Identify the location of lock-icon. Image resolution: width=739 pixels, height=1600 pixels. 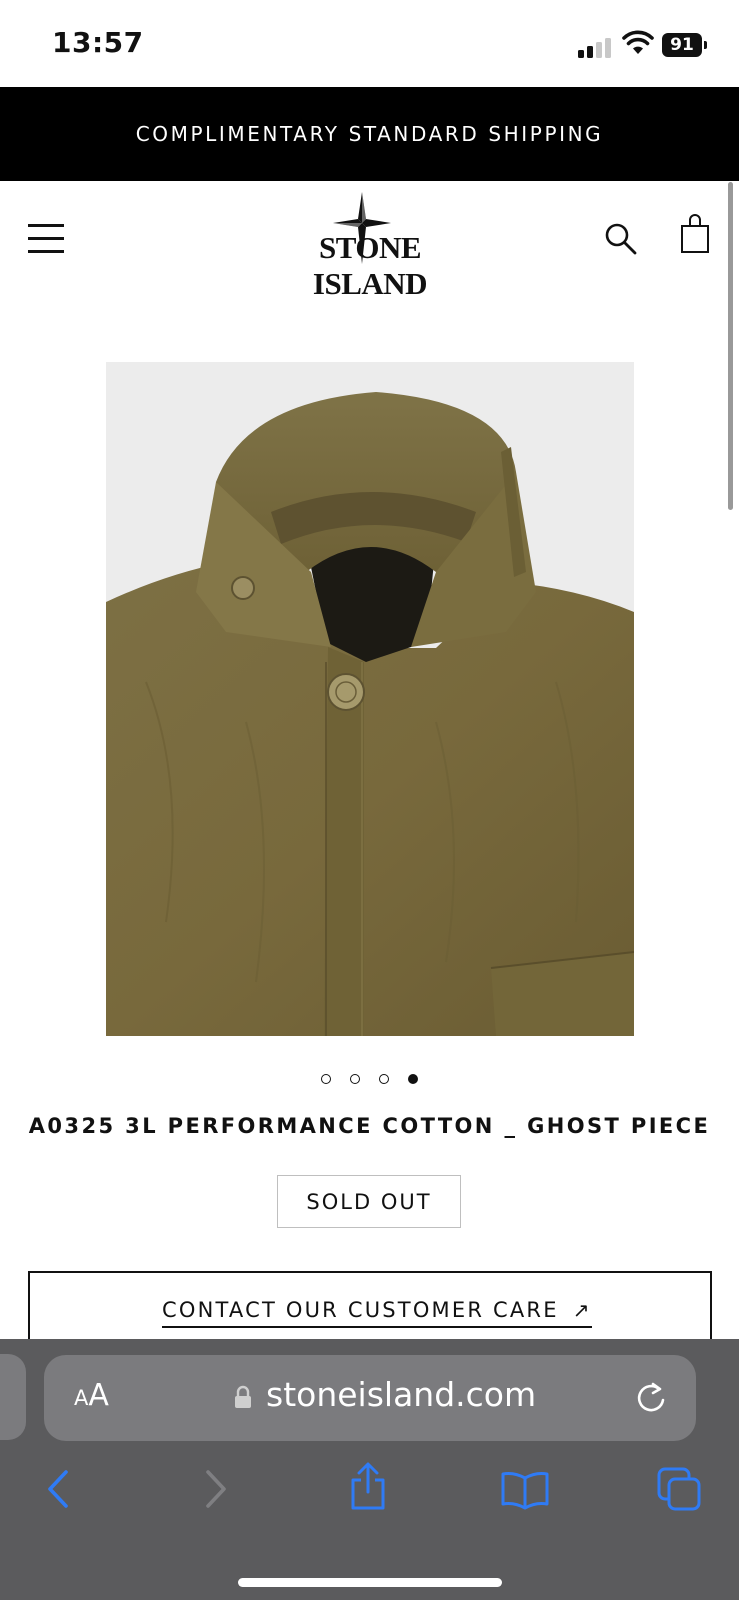
(243, 1396).